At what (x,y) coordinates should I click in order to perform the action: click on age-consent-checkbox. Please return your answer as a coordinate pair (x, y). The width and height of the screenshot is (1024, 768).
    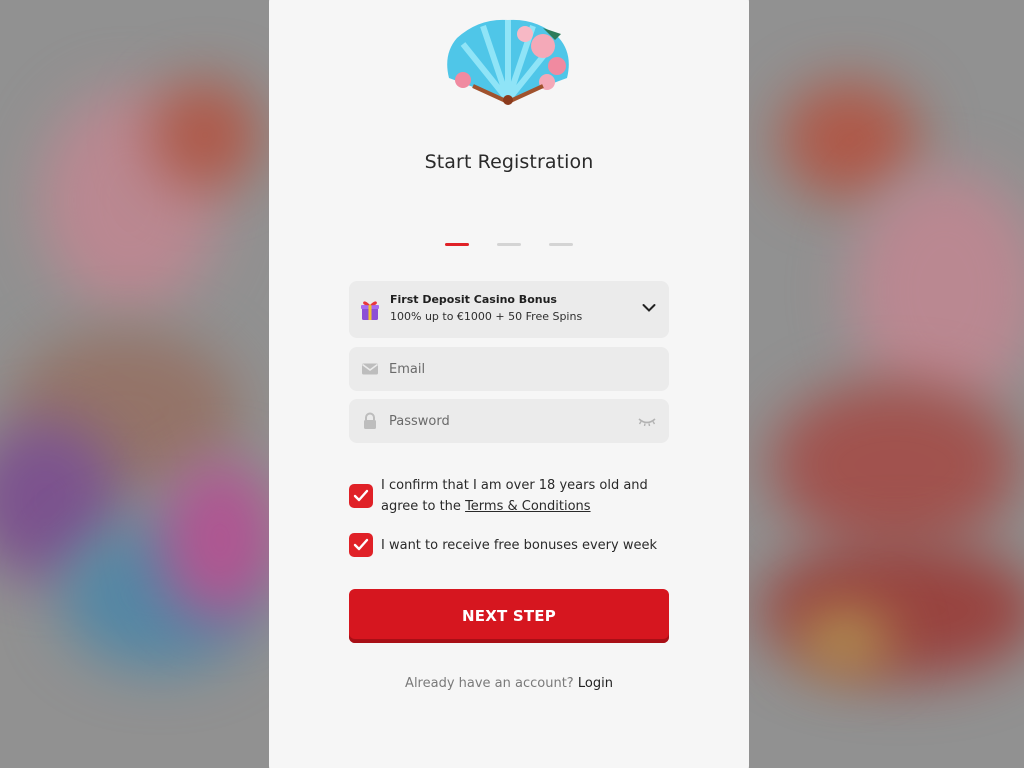
    Looking at the image, I should click on (361, 496).